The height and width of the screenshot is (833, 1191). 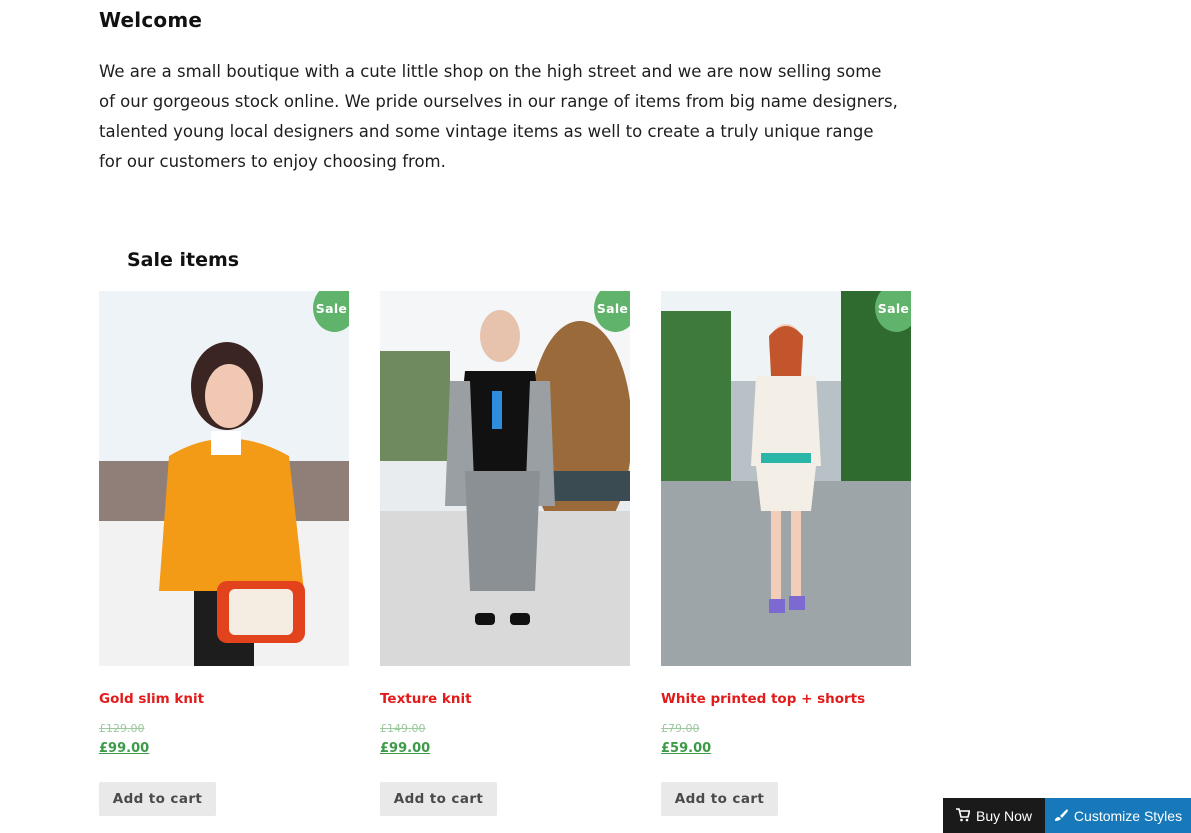 I want to click on cart-icon, so click(x=963, y=815).